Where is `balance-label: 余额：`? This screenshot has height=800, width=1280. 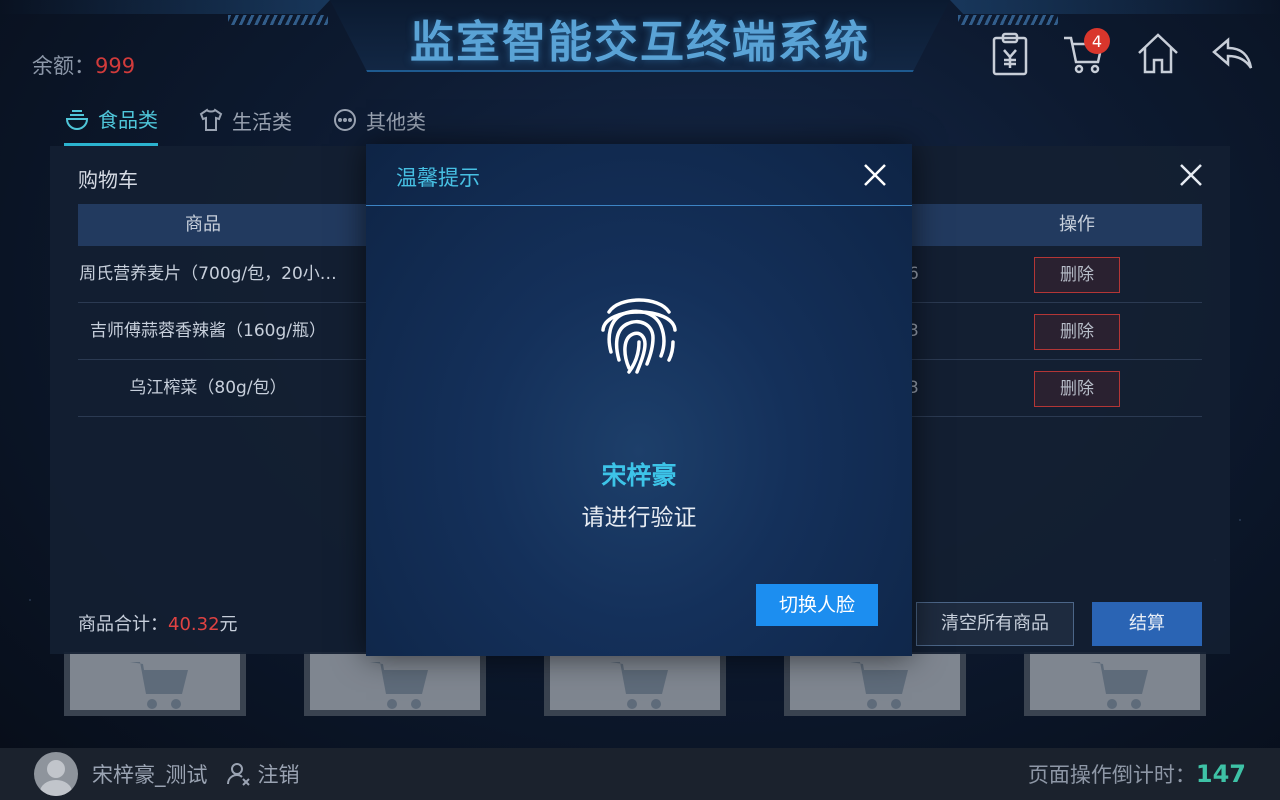
balance-label: 余额： is located at coordinates (63, 66).